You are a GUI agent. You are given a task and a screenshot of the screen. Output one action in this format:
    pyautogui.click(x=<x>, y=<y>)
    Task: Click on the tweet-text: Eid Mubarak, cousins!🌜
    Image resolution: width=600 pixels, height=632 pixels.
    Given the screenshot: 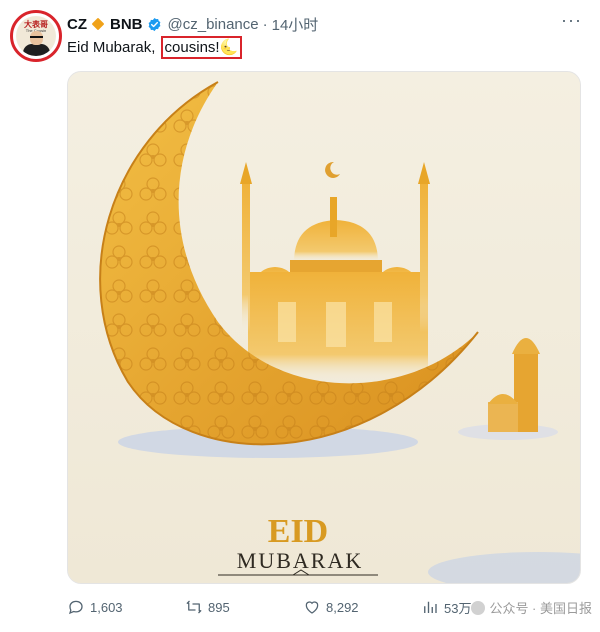 What is the action you would take?
    pyautogui.click(x=155, y=47)
    